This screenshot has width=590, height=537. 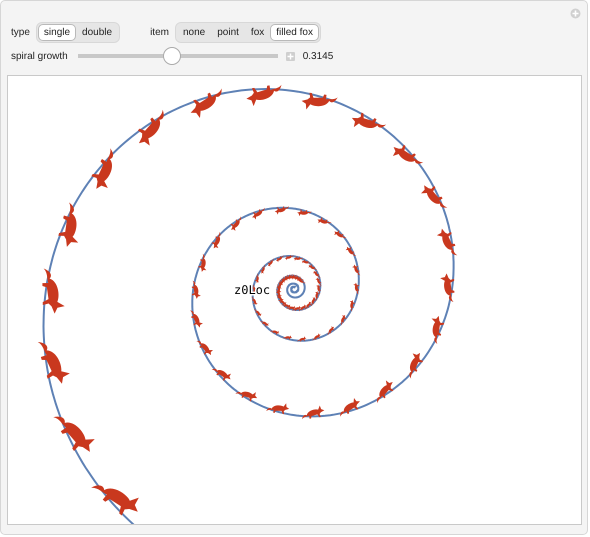 What do you see at coordinates (194, 32) in the screenshot?
I see `option-button: none` at bounding box center [194, 32].